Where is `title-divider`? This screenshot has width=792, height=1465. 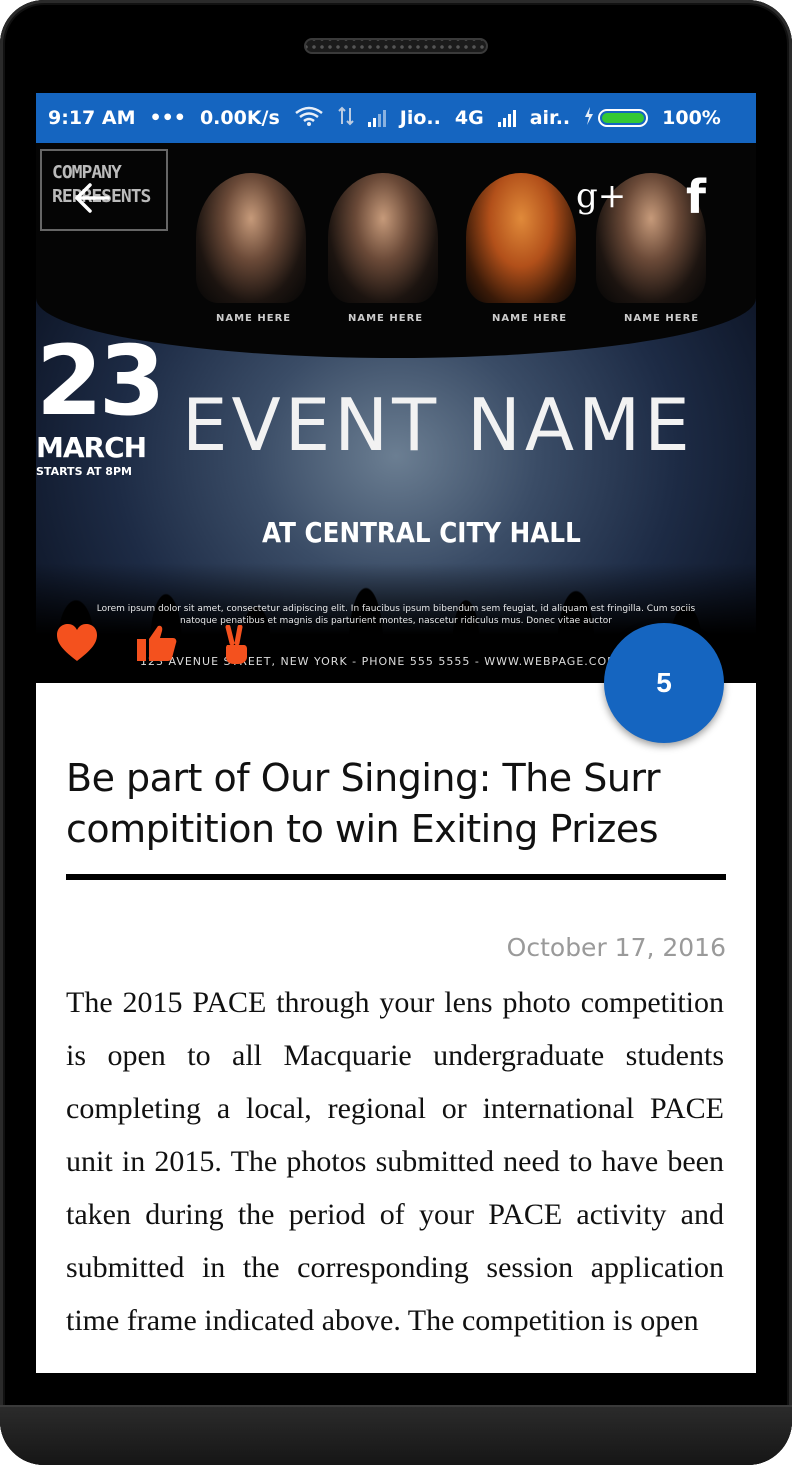
title-divider is located at coordinates (396, 877).